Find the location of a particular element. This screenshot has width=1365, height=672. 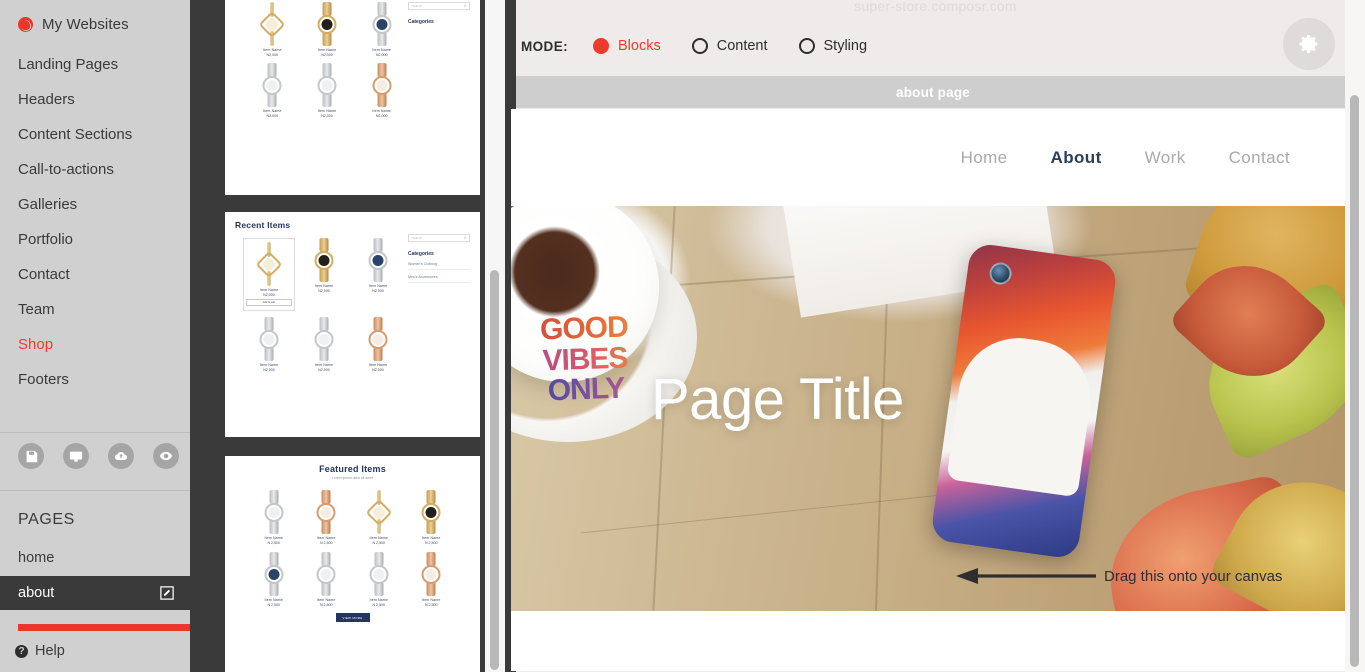

site-nav-about: About is located at coordinates (1076, 158).